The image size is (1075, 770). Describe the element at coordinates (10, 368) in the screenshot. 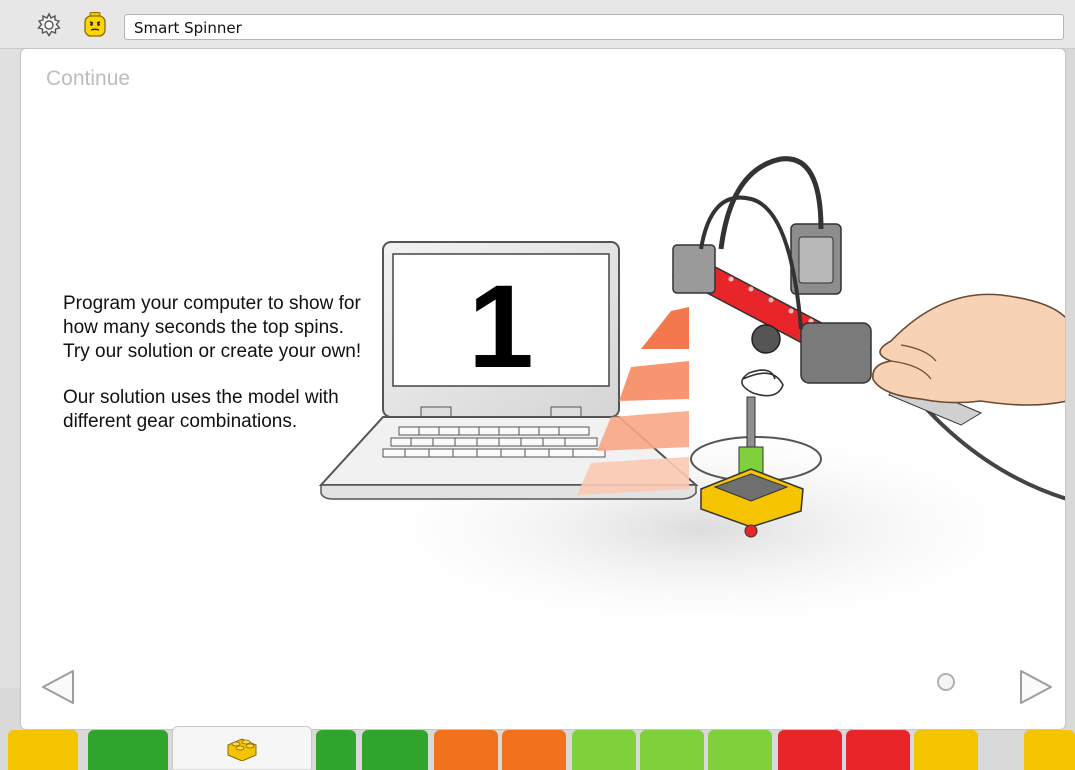

I see `left-edge` at that location.